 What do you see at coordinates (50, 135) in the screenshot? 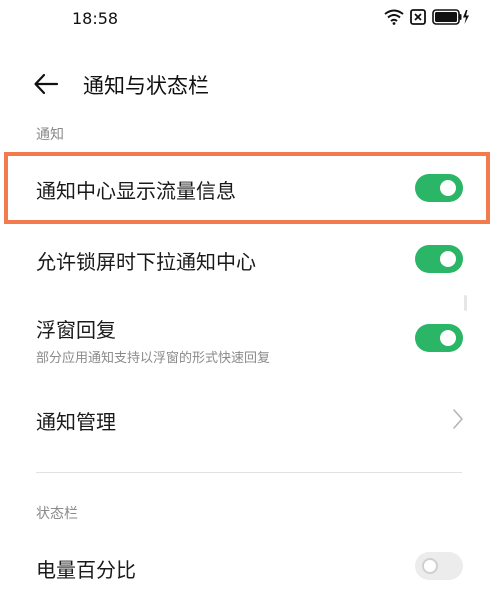
I see `section-label-notifications: 通知` at bounding box center [50, 135].